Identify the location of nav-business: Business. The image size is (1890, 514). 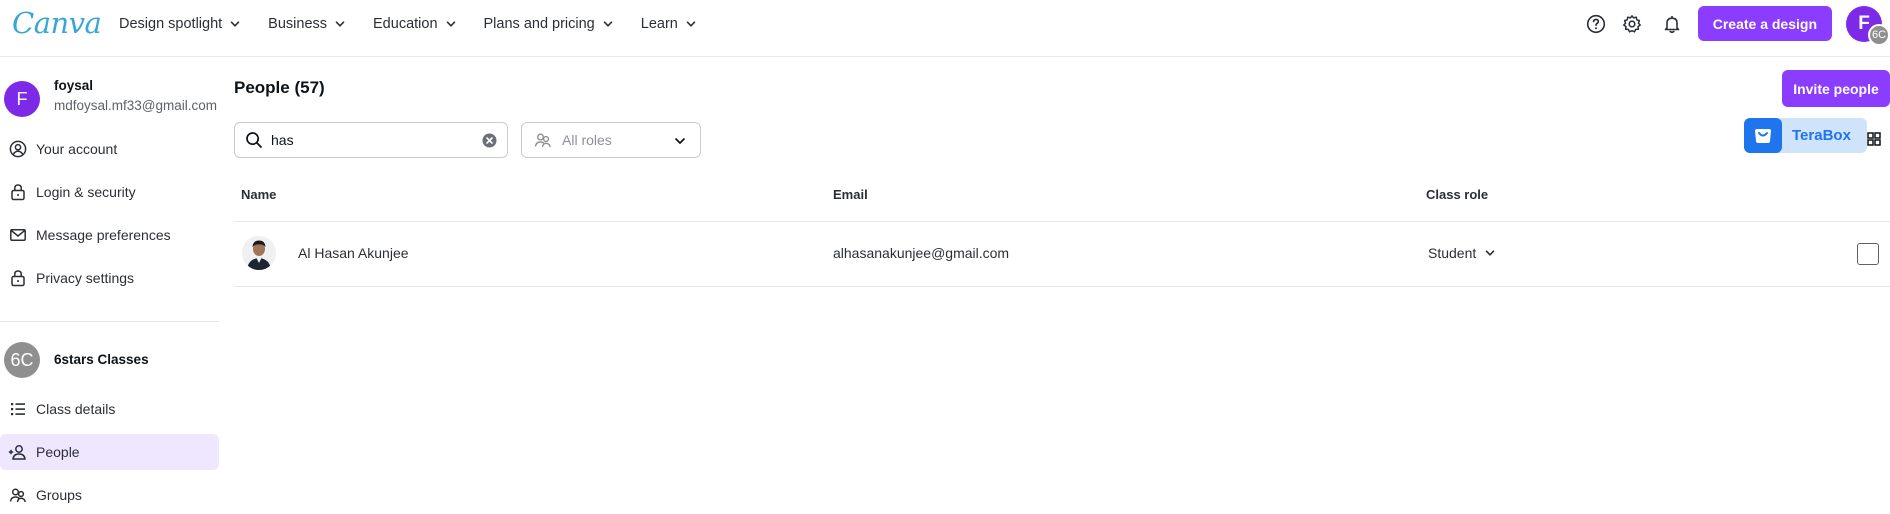
(306, 23).